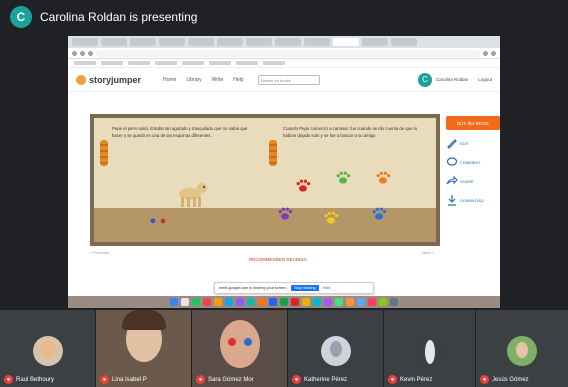 This screenshot has height=387, width=568. I want to click on pencil-icon, so click(452, 144).